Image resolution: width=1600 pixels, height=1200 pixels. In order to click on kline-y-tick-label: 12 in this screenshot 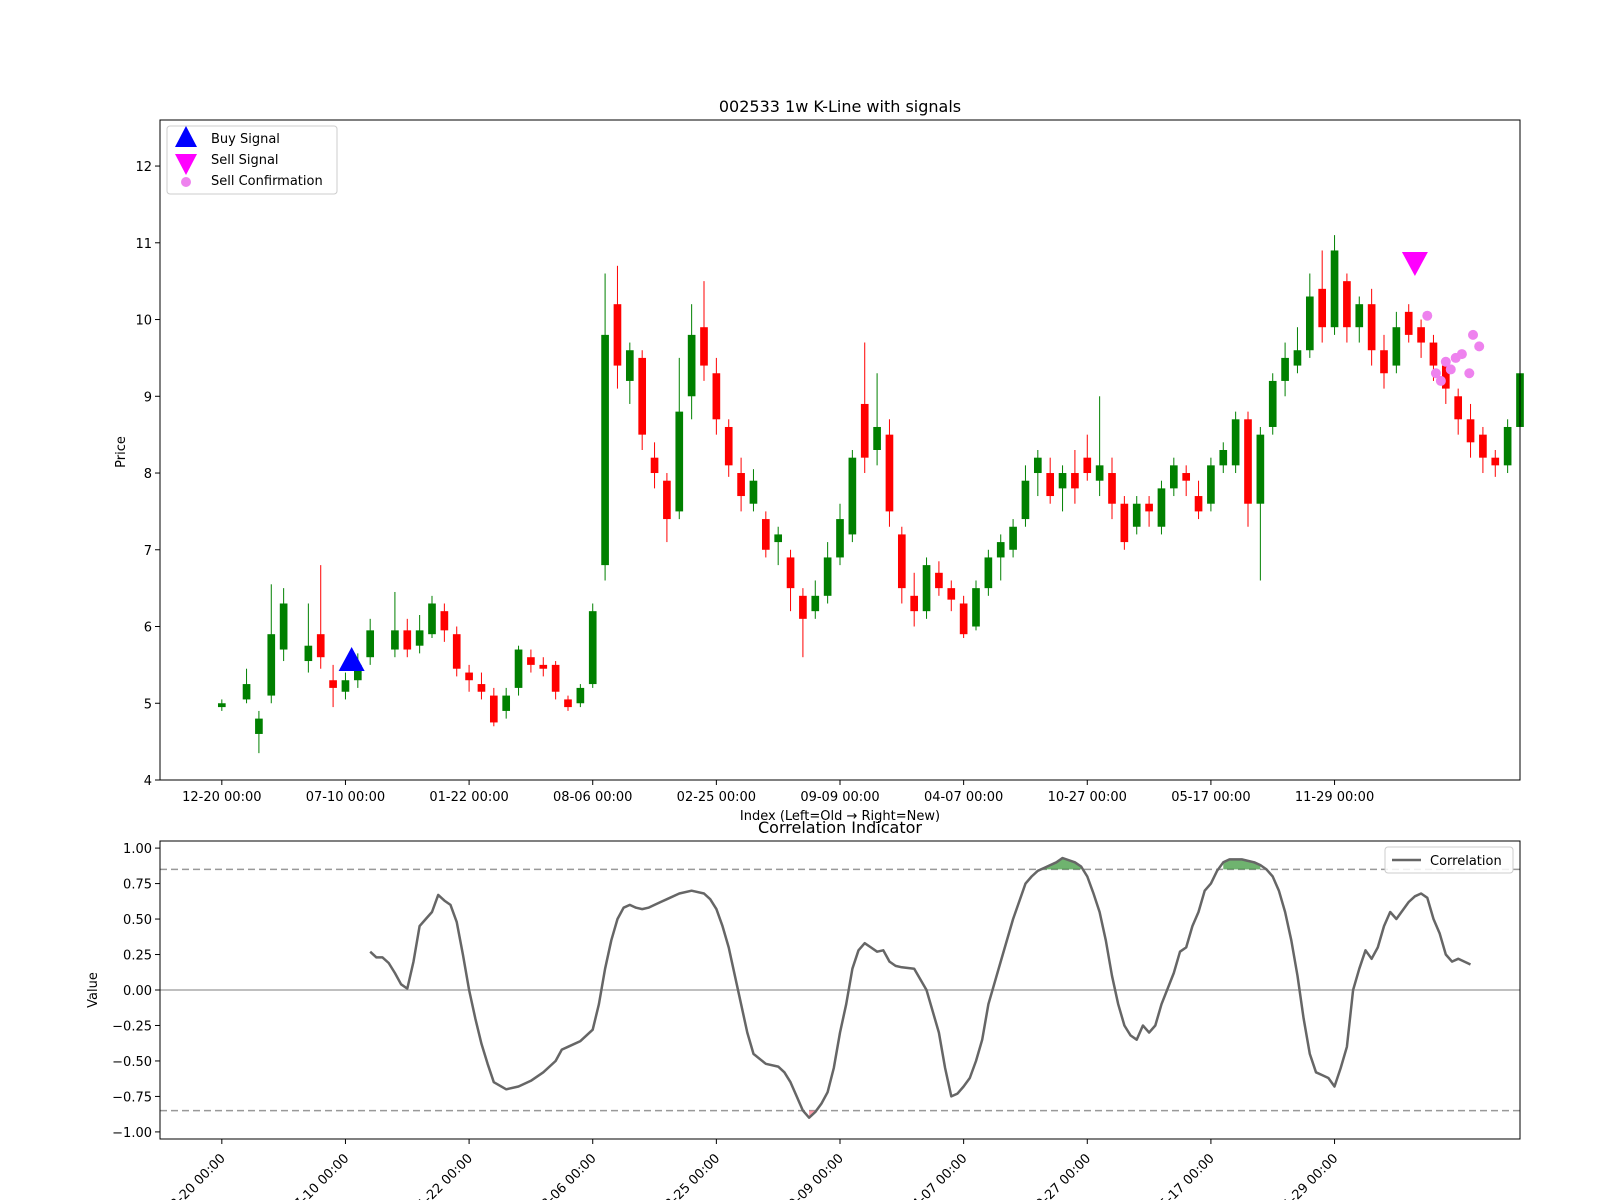, I will do `click(143, 167)`.